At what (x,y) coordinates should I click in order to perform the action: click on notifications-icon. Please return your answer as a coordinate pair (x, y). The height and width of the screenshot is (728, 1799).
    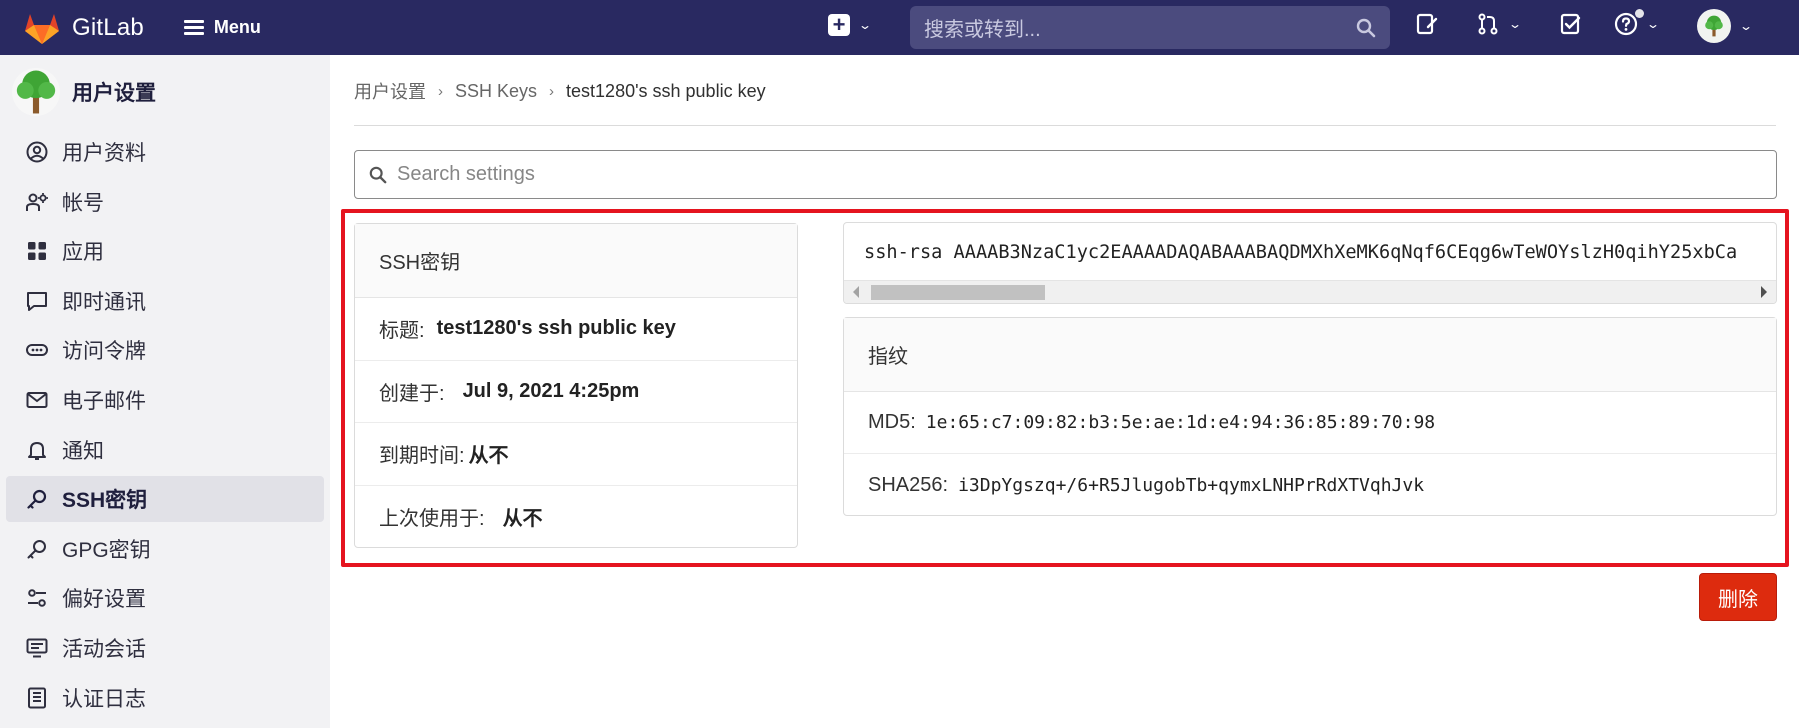
    Looking at the image, I should click on (37, 450).